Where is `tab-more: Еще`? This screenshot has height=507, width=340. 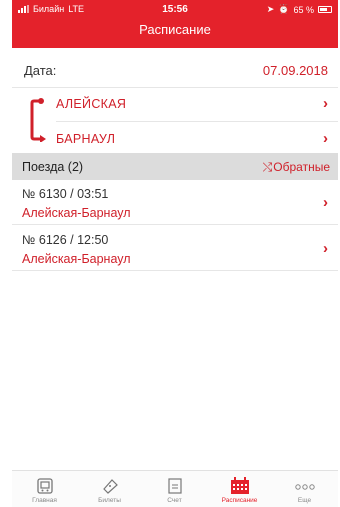 tab-more: Еще is located at coordinates (304, 489).